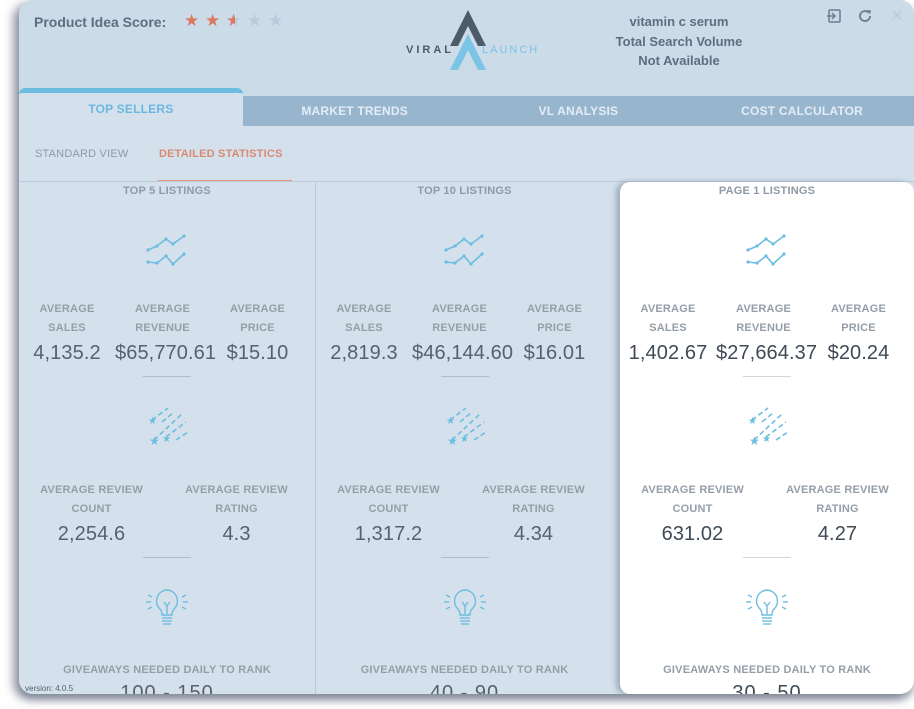  What do you see at coordinates (897, 17) in the screenshot?
I see `close-icon: ✕` at bounding box center [897, 17].